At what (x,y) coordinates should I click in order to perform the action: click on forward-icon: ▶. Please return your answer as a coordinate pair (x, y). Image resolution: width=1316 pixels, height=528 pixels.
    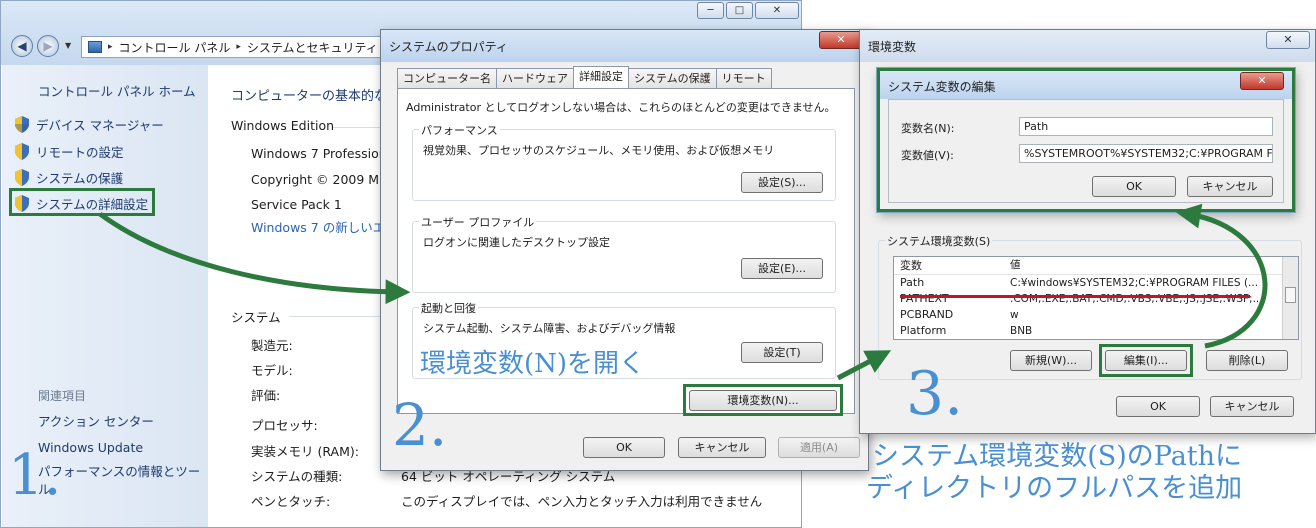
    Looking at the image, I should click on (48, 46).